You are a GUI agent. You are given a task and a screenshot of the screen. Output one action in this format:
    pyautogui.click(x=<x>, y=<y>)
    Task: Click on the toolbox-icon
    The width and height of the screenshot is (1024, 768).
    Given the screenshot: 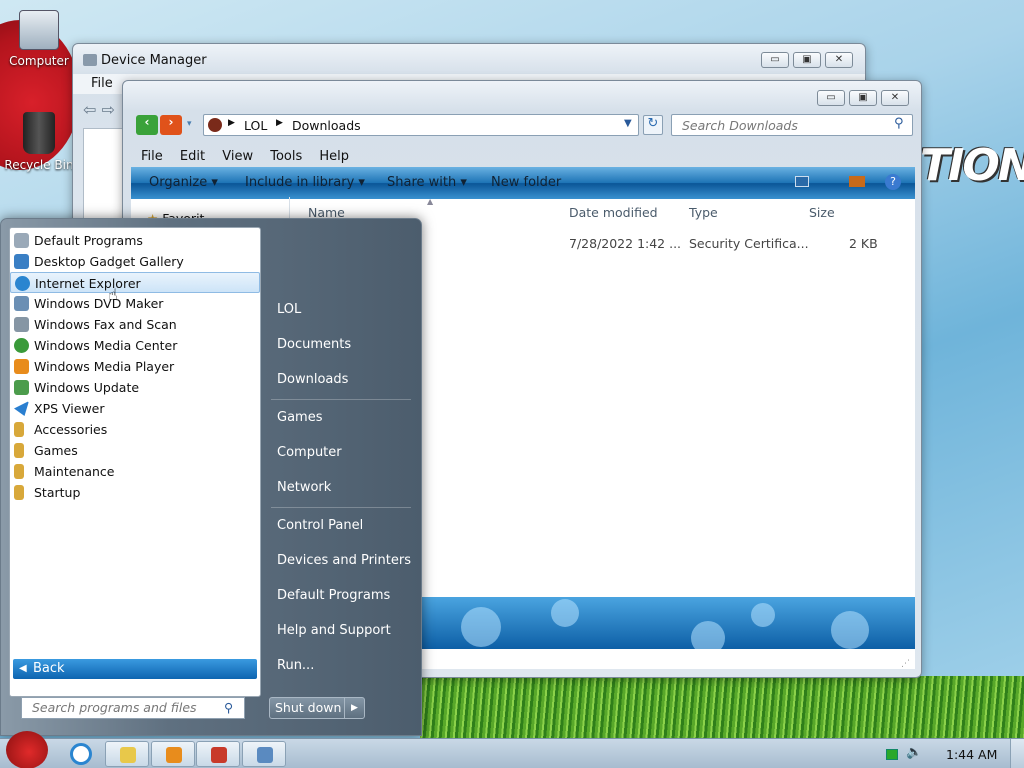 What is the action you would take?
    pyautogui.click(x=219, y=755)
    